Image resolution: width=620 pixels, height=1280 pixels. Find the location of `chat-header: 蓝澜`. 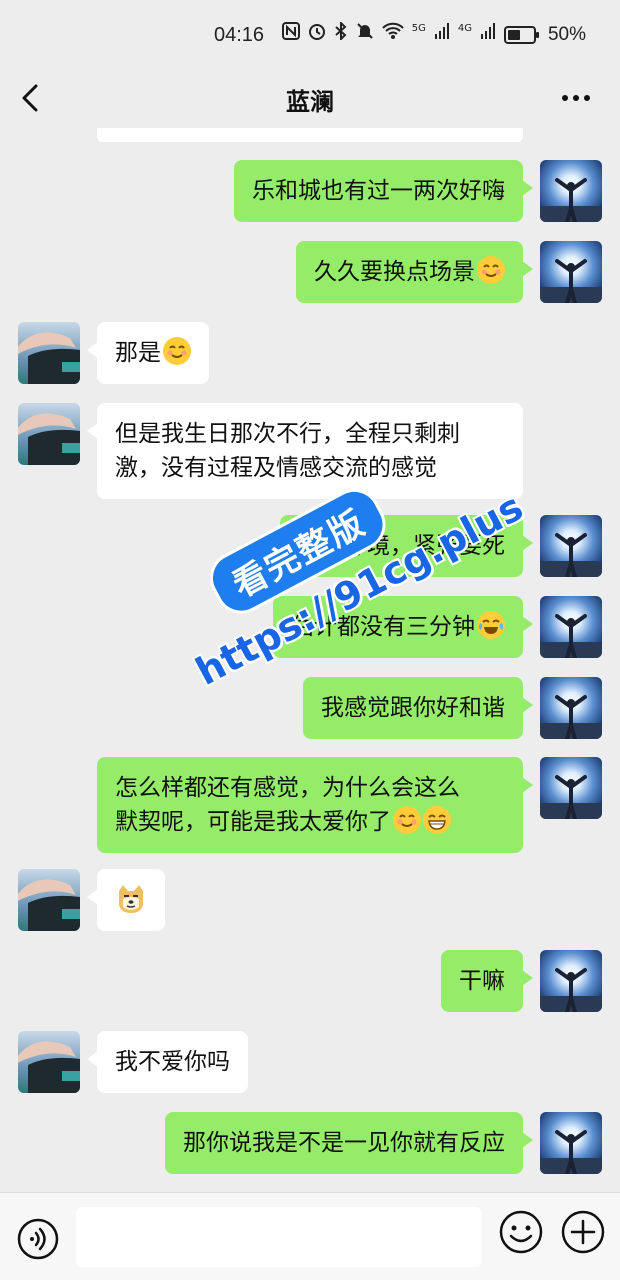

chat-header: 蓝澜 is located at coordinates (310, 99).